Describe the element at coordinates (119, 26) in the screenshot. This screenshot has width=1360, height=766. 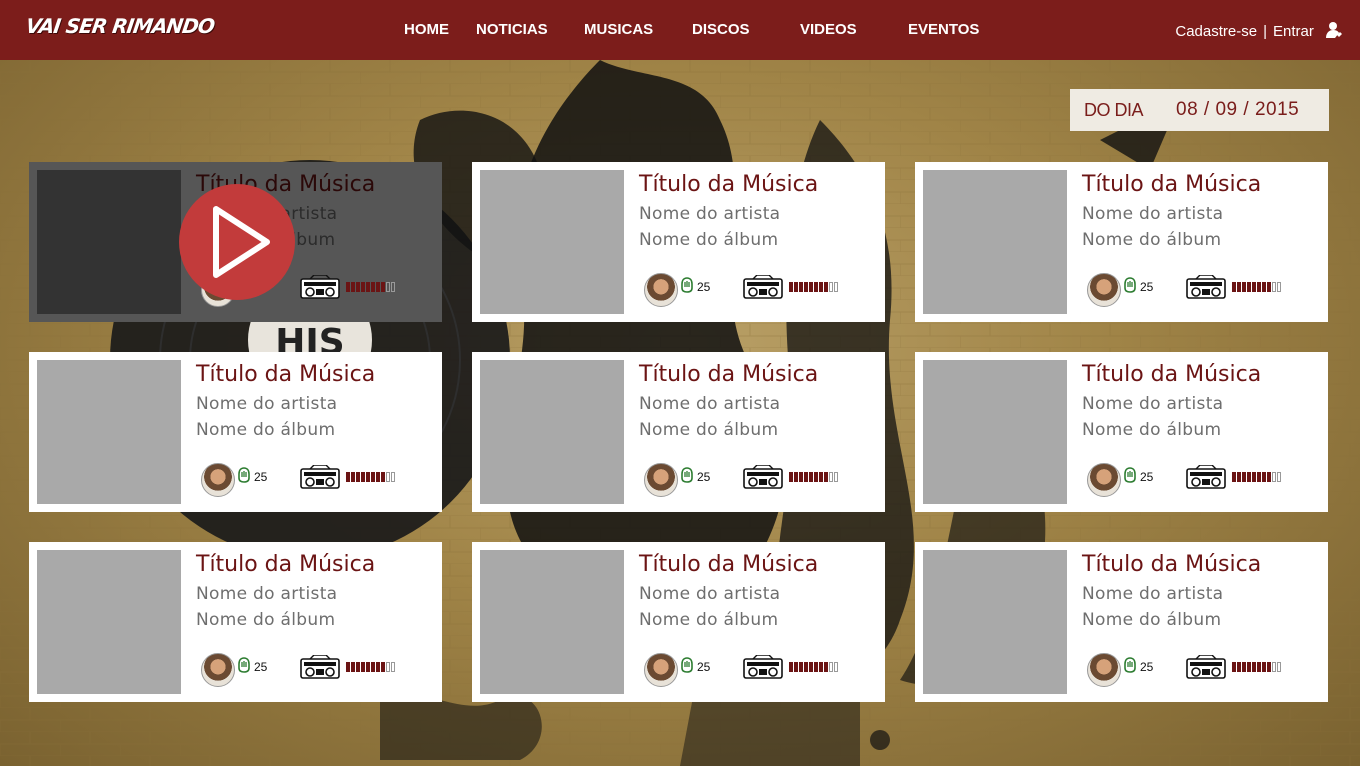
I see `site-logo: VAI SER RIMANDO` at that location.